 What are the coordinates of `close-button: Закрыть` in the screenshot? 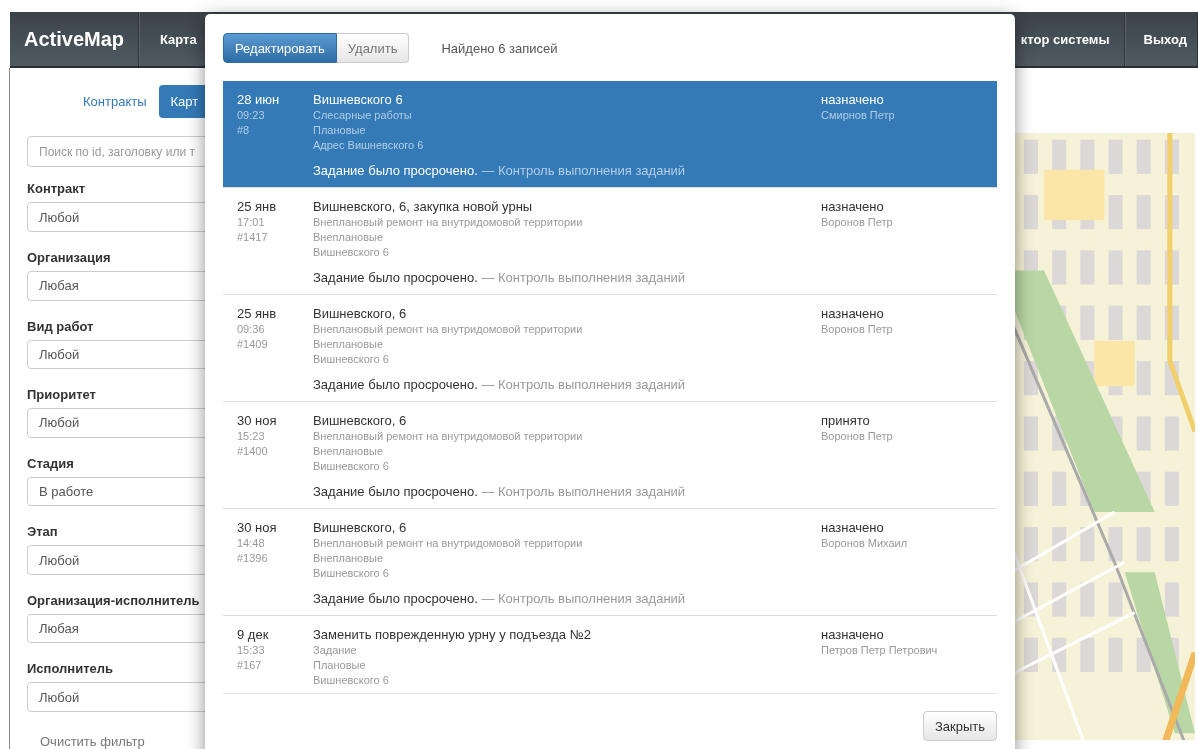 It's located at (959, 726).